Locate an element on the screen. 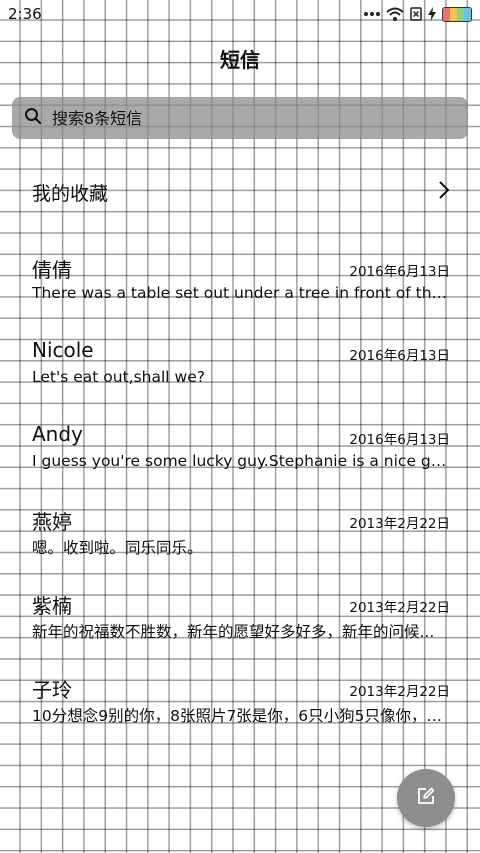 Image resolution: width=480 pixels, height=853 pixels. status-time: 2:36 is located at coordinates (25, 14).